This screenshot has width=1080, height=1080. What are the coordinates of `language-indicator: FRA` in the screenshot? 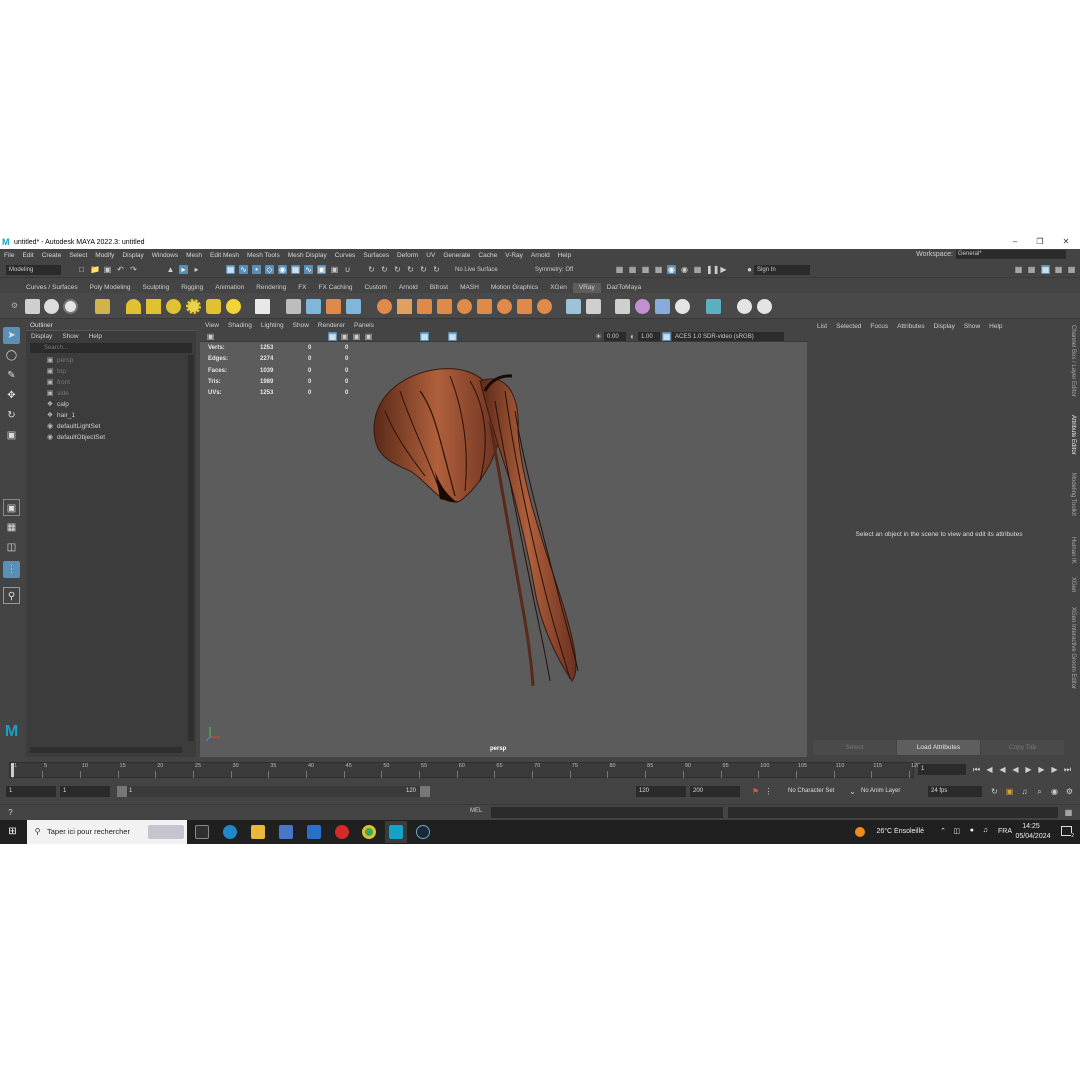 It's located at (1005, 831).